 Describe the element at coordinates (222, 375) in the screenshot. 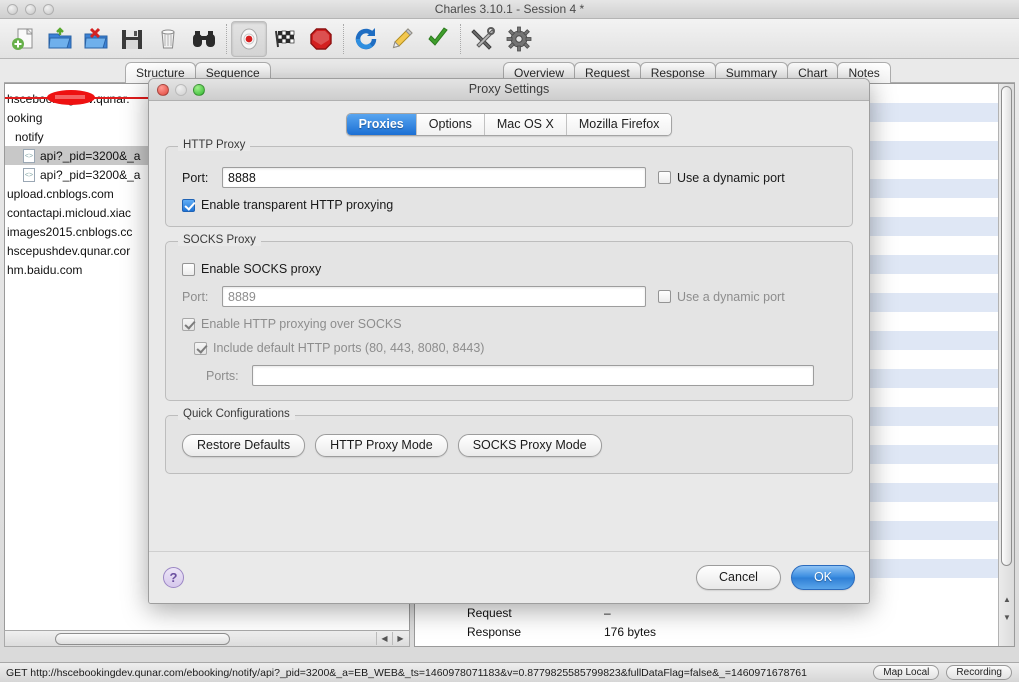

I see `ports-label: Ports:` at that location.